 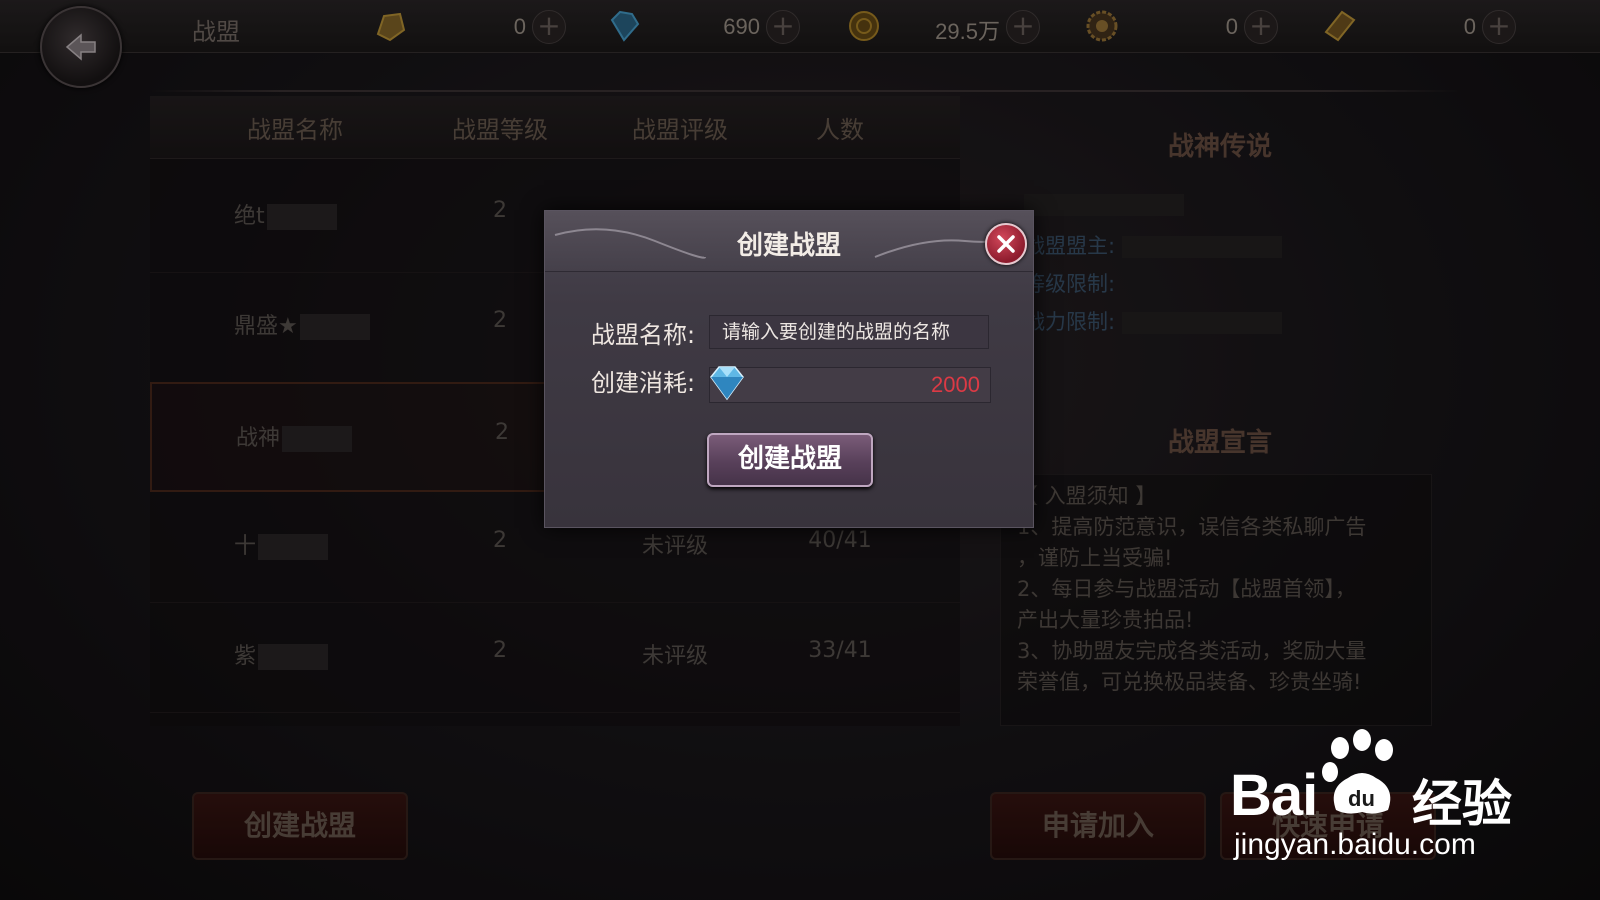 I want to click on cost-label: 创建消耗:, so click(x=643, y=383).